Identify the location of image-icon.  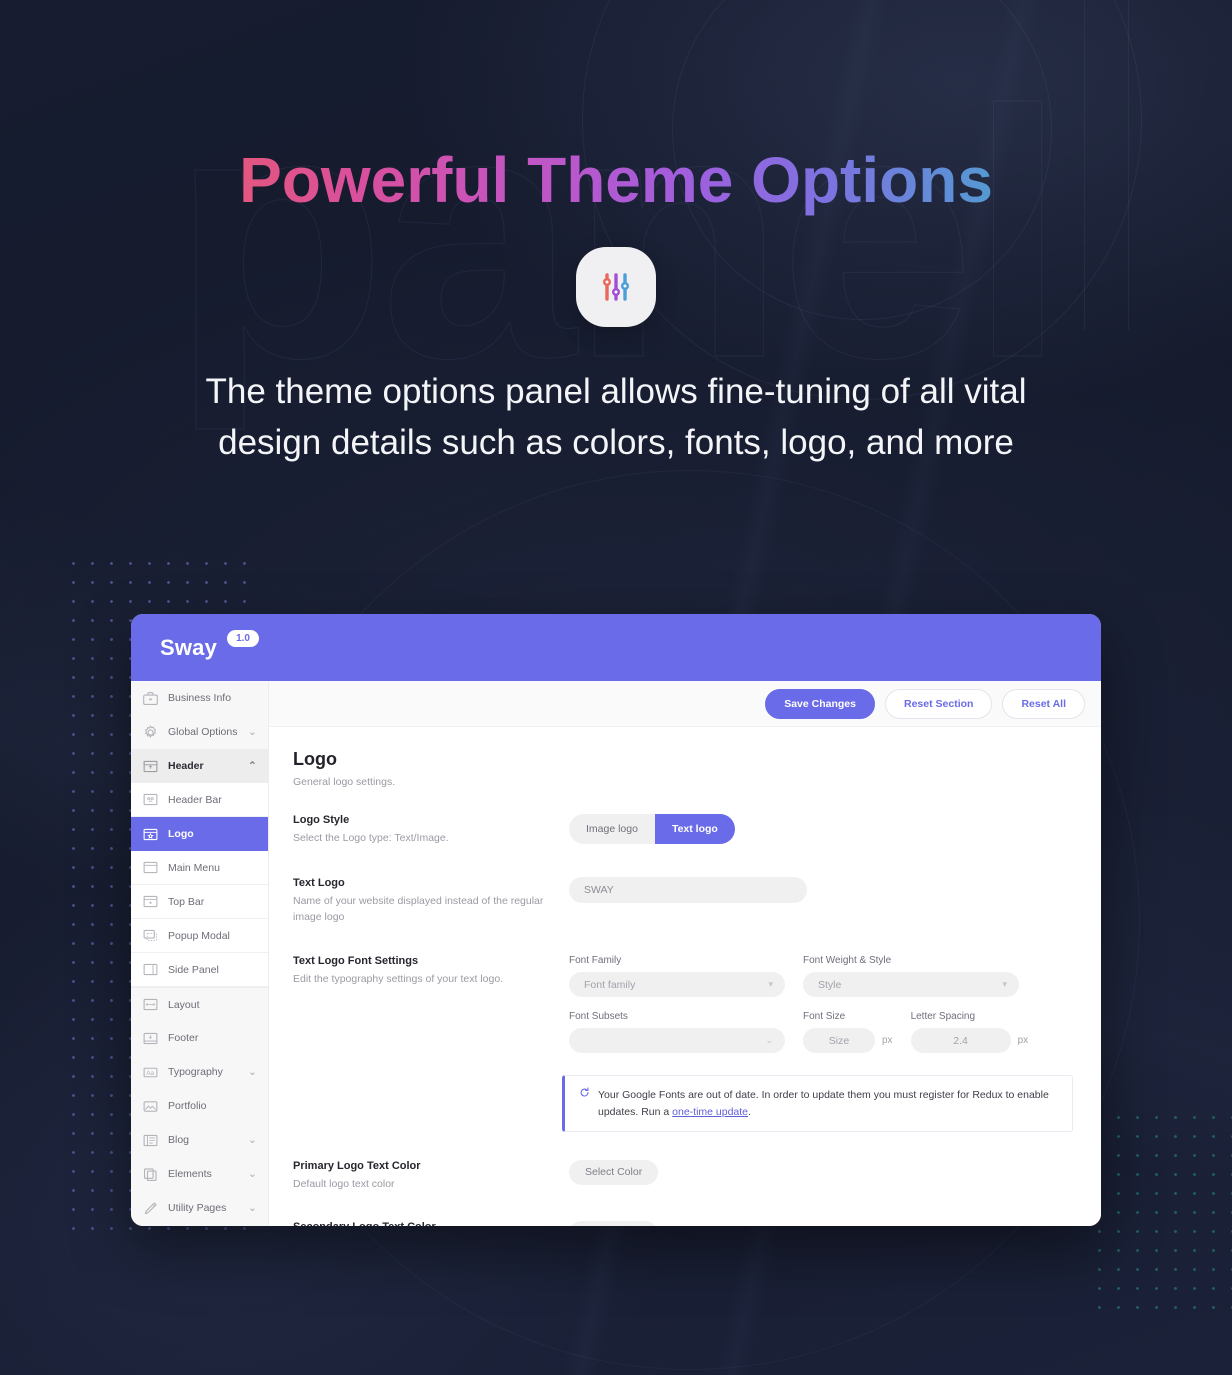
(150, 1106).